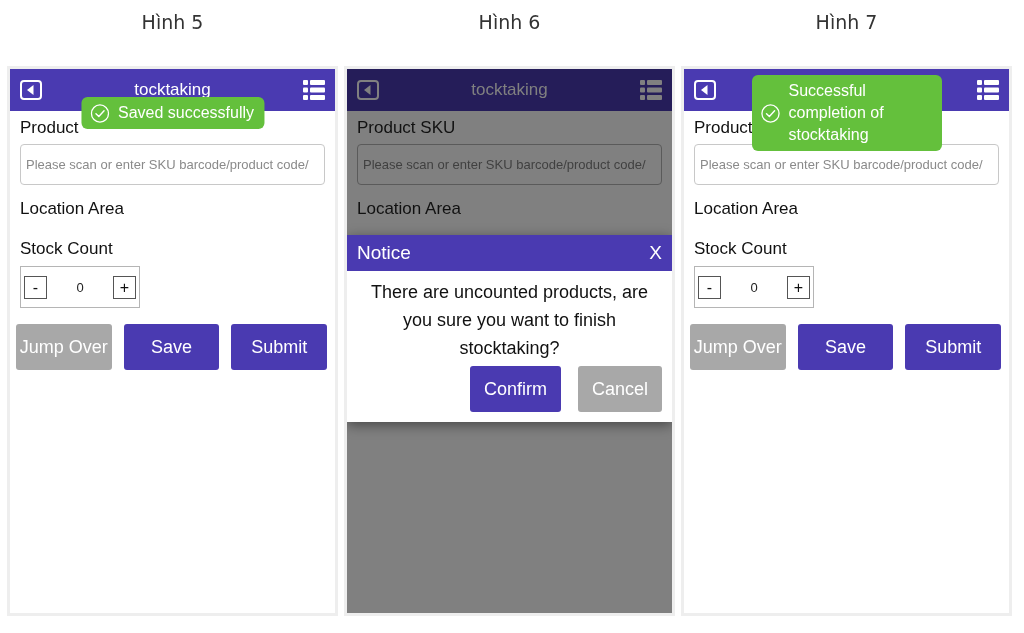 This screenshot has height=633, width=1024. I want to click on field-label: Product SKU, so click(406, 128).